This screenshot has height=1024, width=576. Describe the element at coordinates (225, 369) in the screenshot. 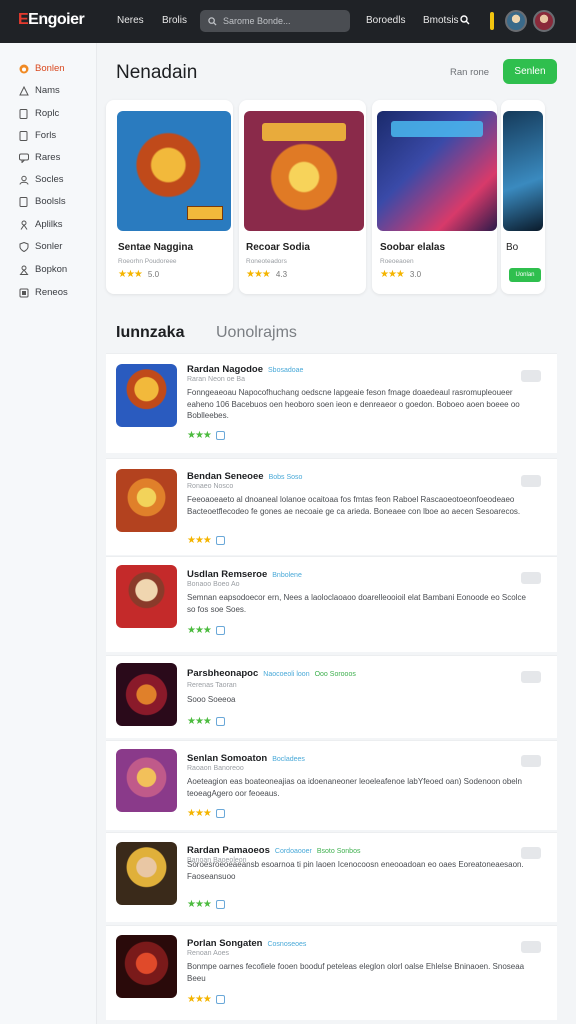

I see `item-title-text: Rardan Nagodoe` at that location.